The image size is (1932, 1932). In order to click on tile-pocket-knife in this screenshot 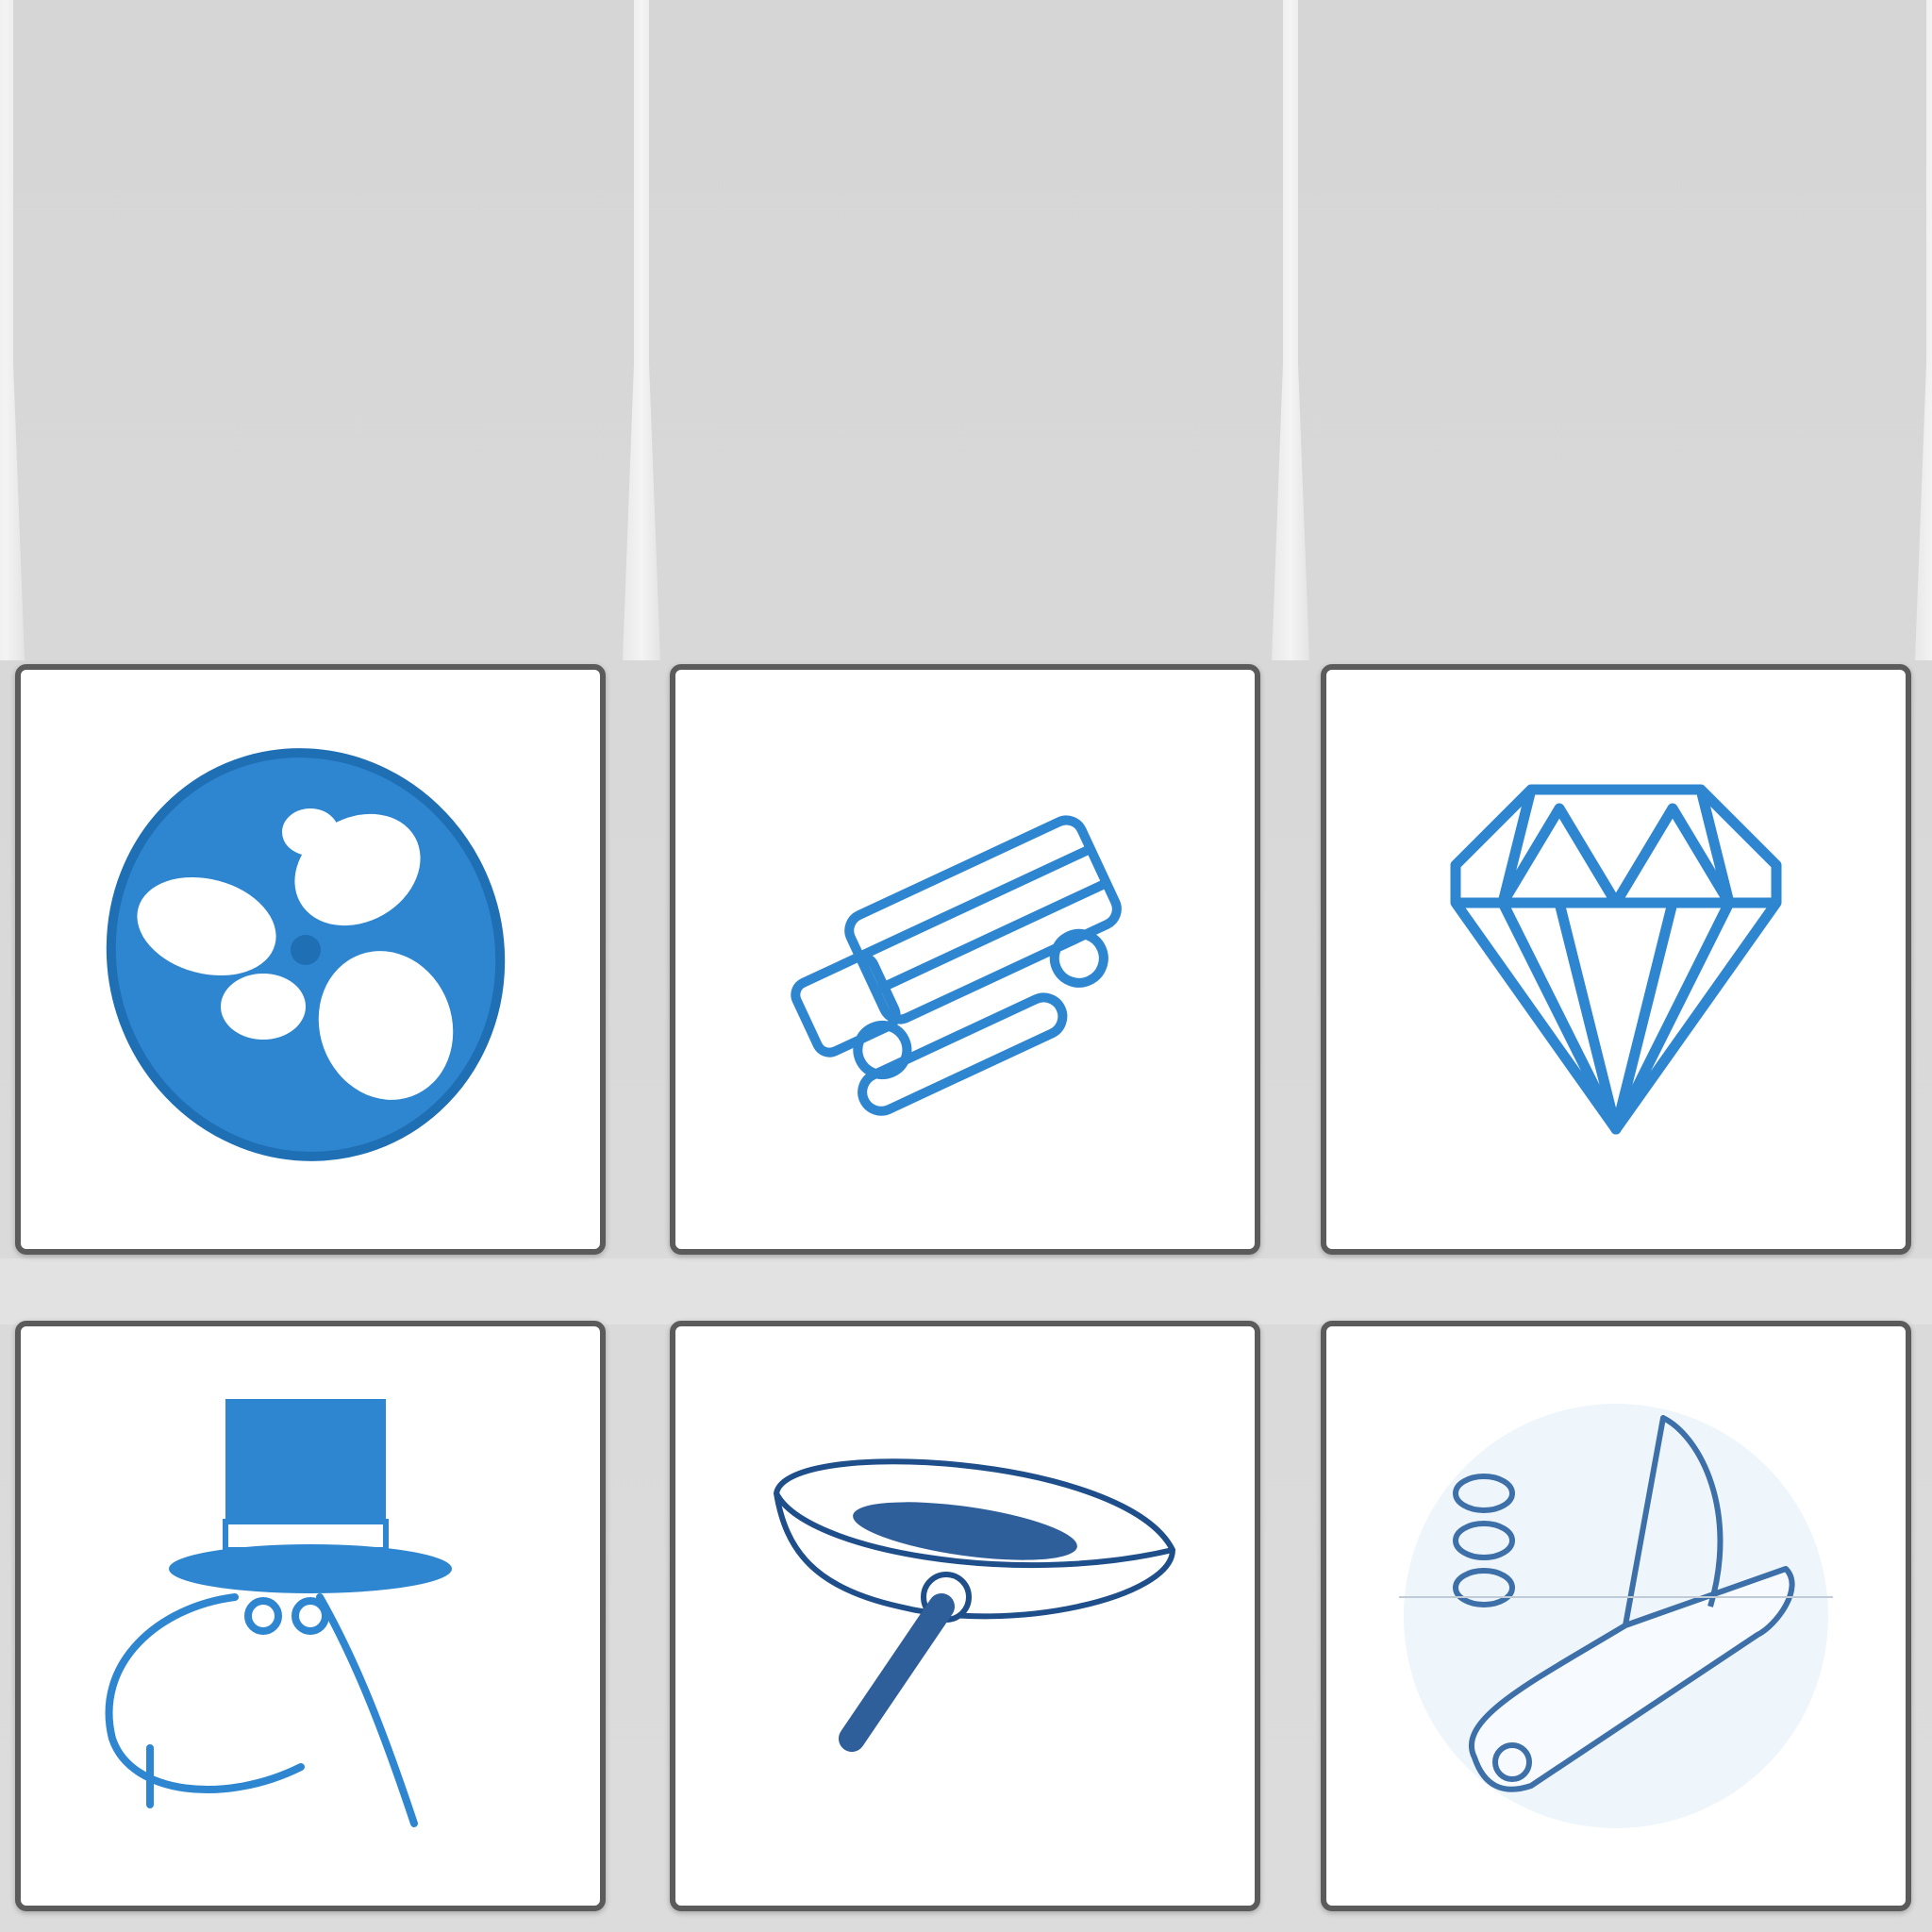, I will do `click(1616, 1616)`.